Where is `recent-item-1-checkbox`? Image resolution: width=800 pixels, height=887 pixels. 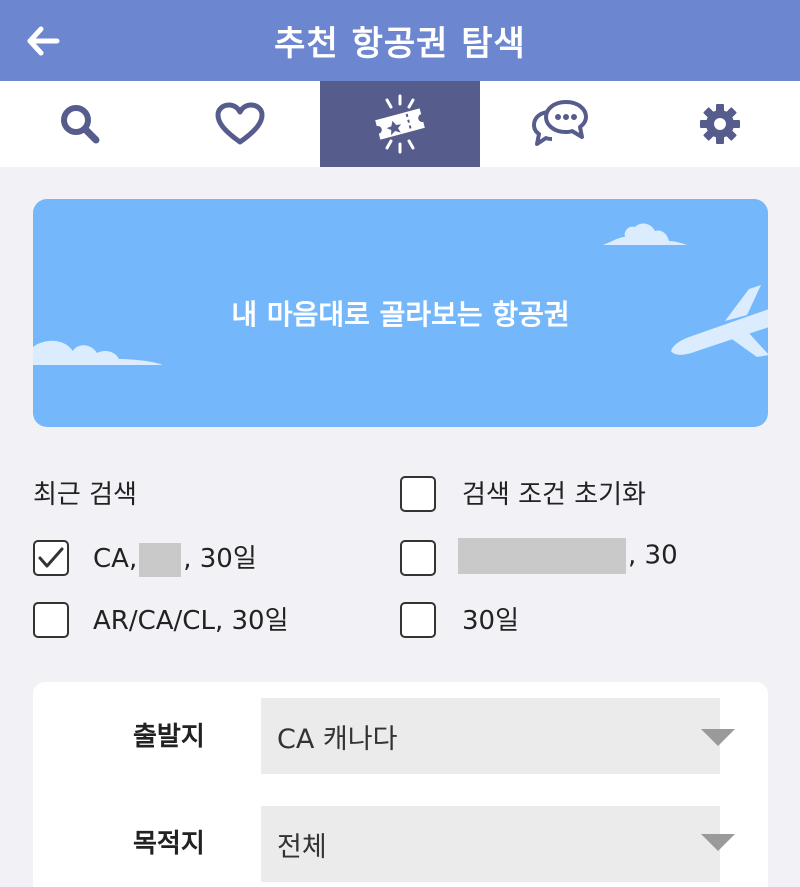 recent-item-1-checkbox is located at coordinates (51, 558).